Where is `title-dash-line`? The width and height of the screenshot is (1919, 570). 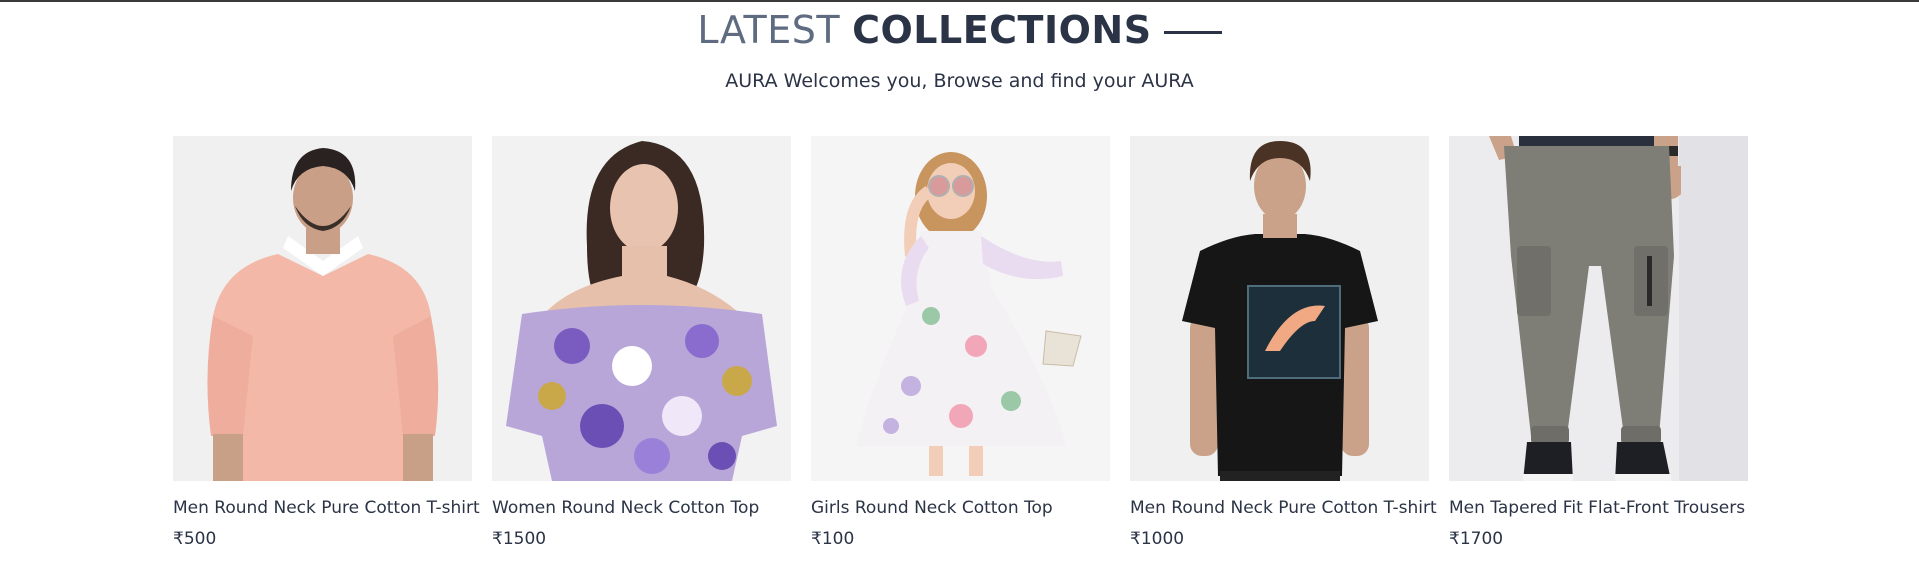
title-dash-line is located at coordinates (1192, 32).